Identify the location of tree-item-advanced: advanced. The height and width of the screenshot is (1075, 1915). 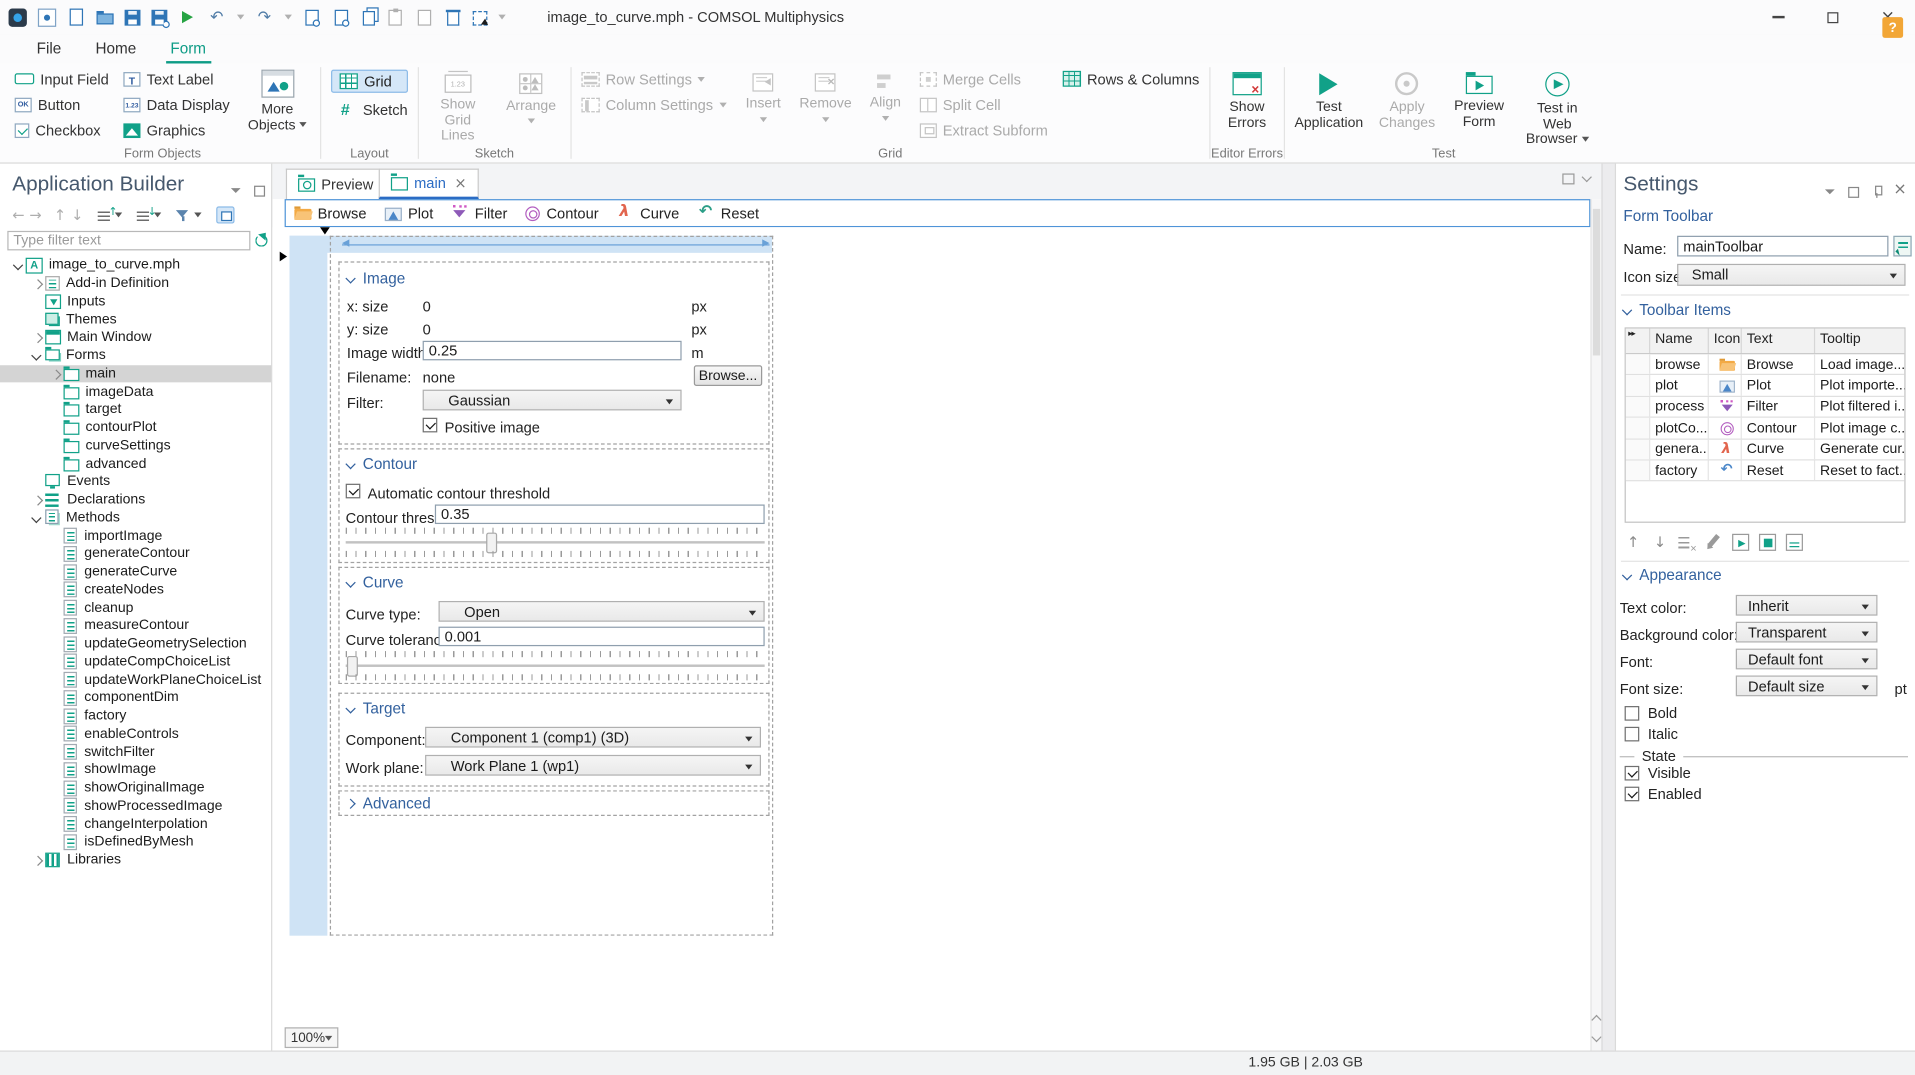
(135, 464).